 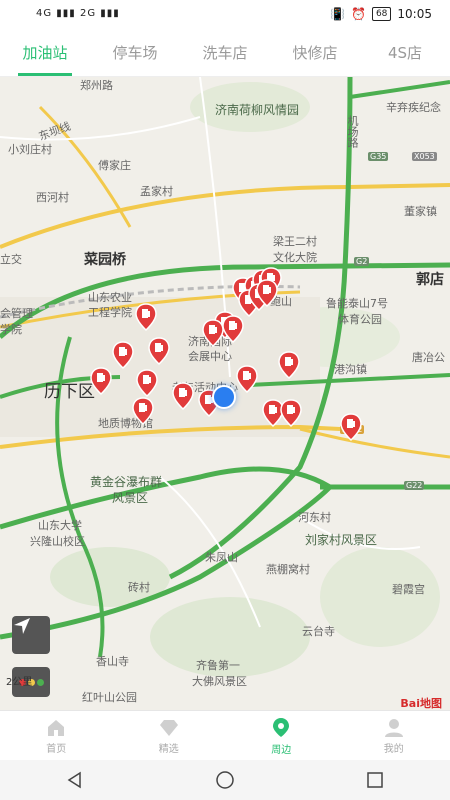 What do you see at coordinates (414, 485) in the screenshot?
I see `road-shield: G22` at bounding box center [414, 485].